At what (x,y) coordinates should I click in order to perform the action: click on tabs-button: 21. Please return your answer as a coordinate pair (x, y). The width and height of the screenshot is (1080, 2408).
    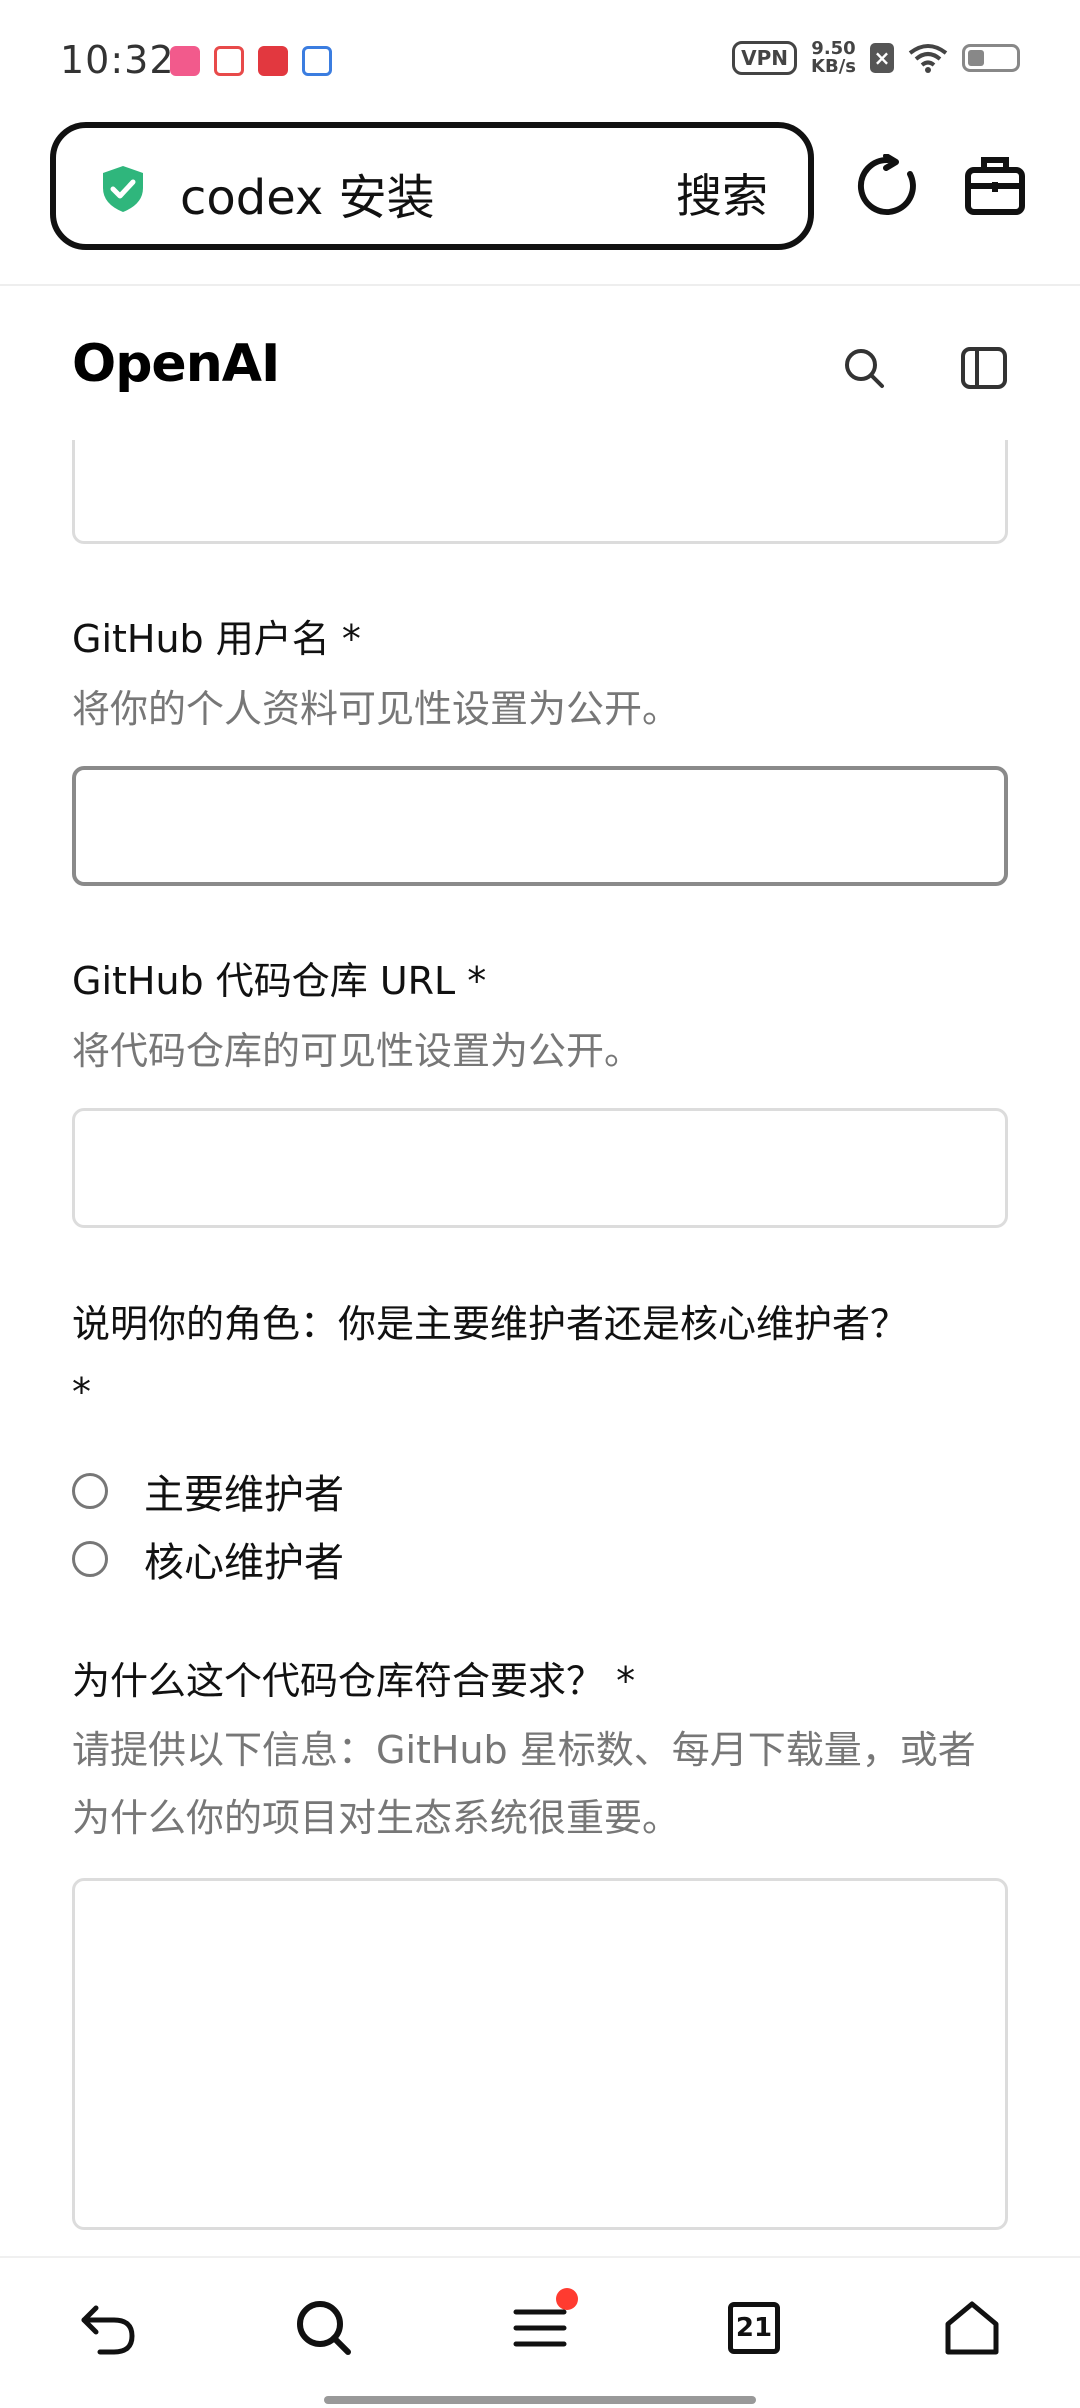
    Looking at the image, I should click on (754, 2328).